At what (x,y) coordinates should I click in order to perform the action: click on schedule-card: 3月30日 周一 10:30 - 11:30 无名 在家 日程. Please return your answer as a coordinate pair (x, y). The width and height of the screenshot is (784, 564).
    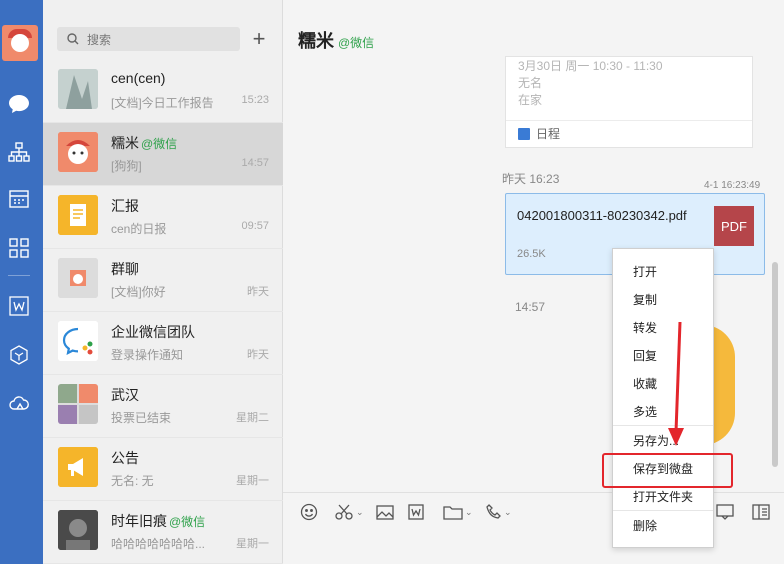
    Looking at the image, I should click on (629, 102).